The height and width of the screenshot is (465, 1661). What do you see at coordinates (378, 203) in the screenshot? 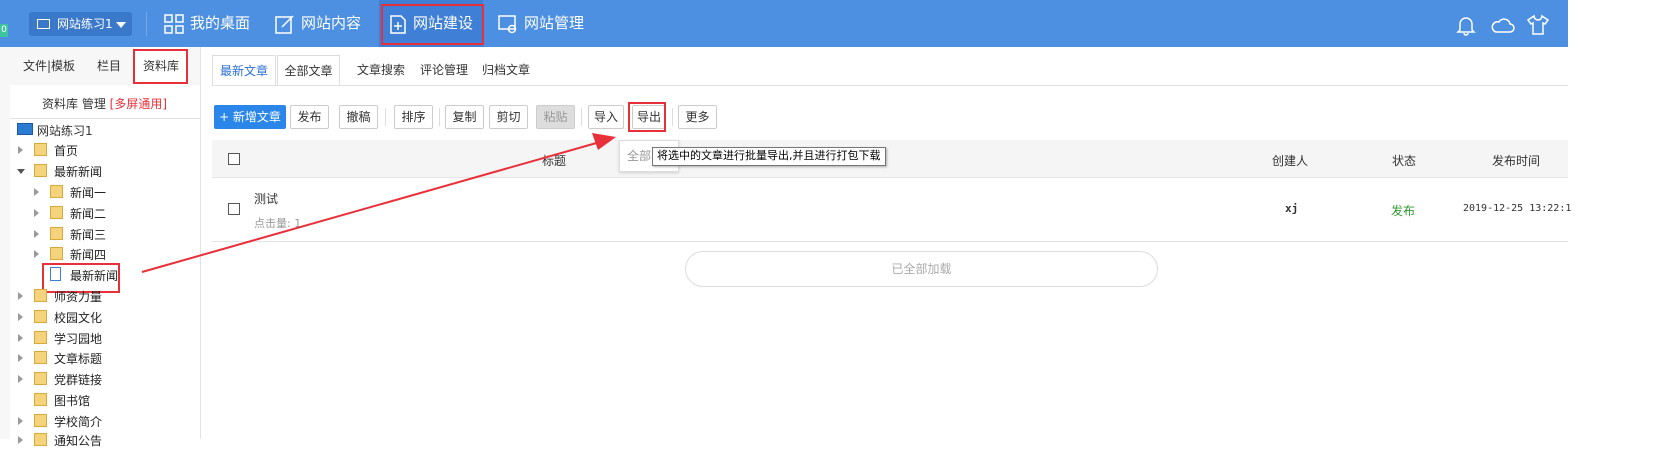
I see `annotation-arrow` at bounding box center [378, 203].